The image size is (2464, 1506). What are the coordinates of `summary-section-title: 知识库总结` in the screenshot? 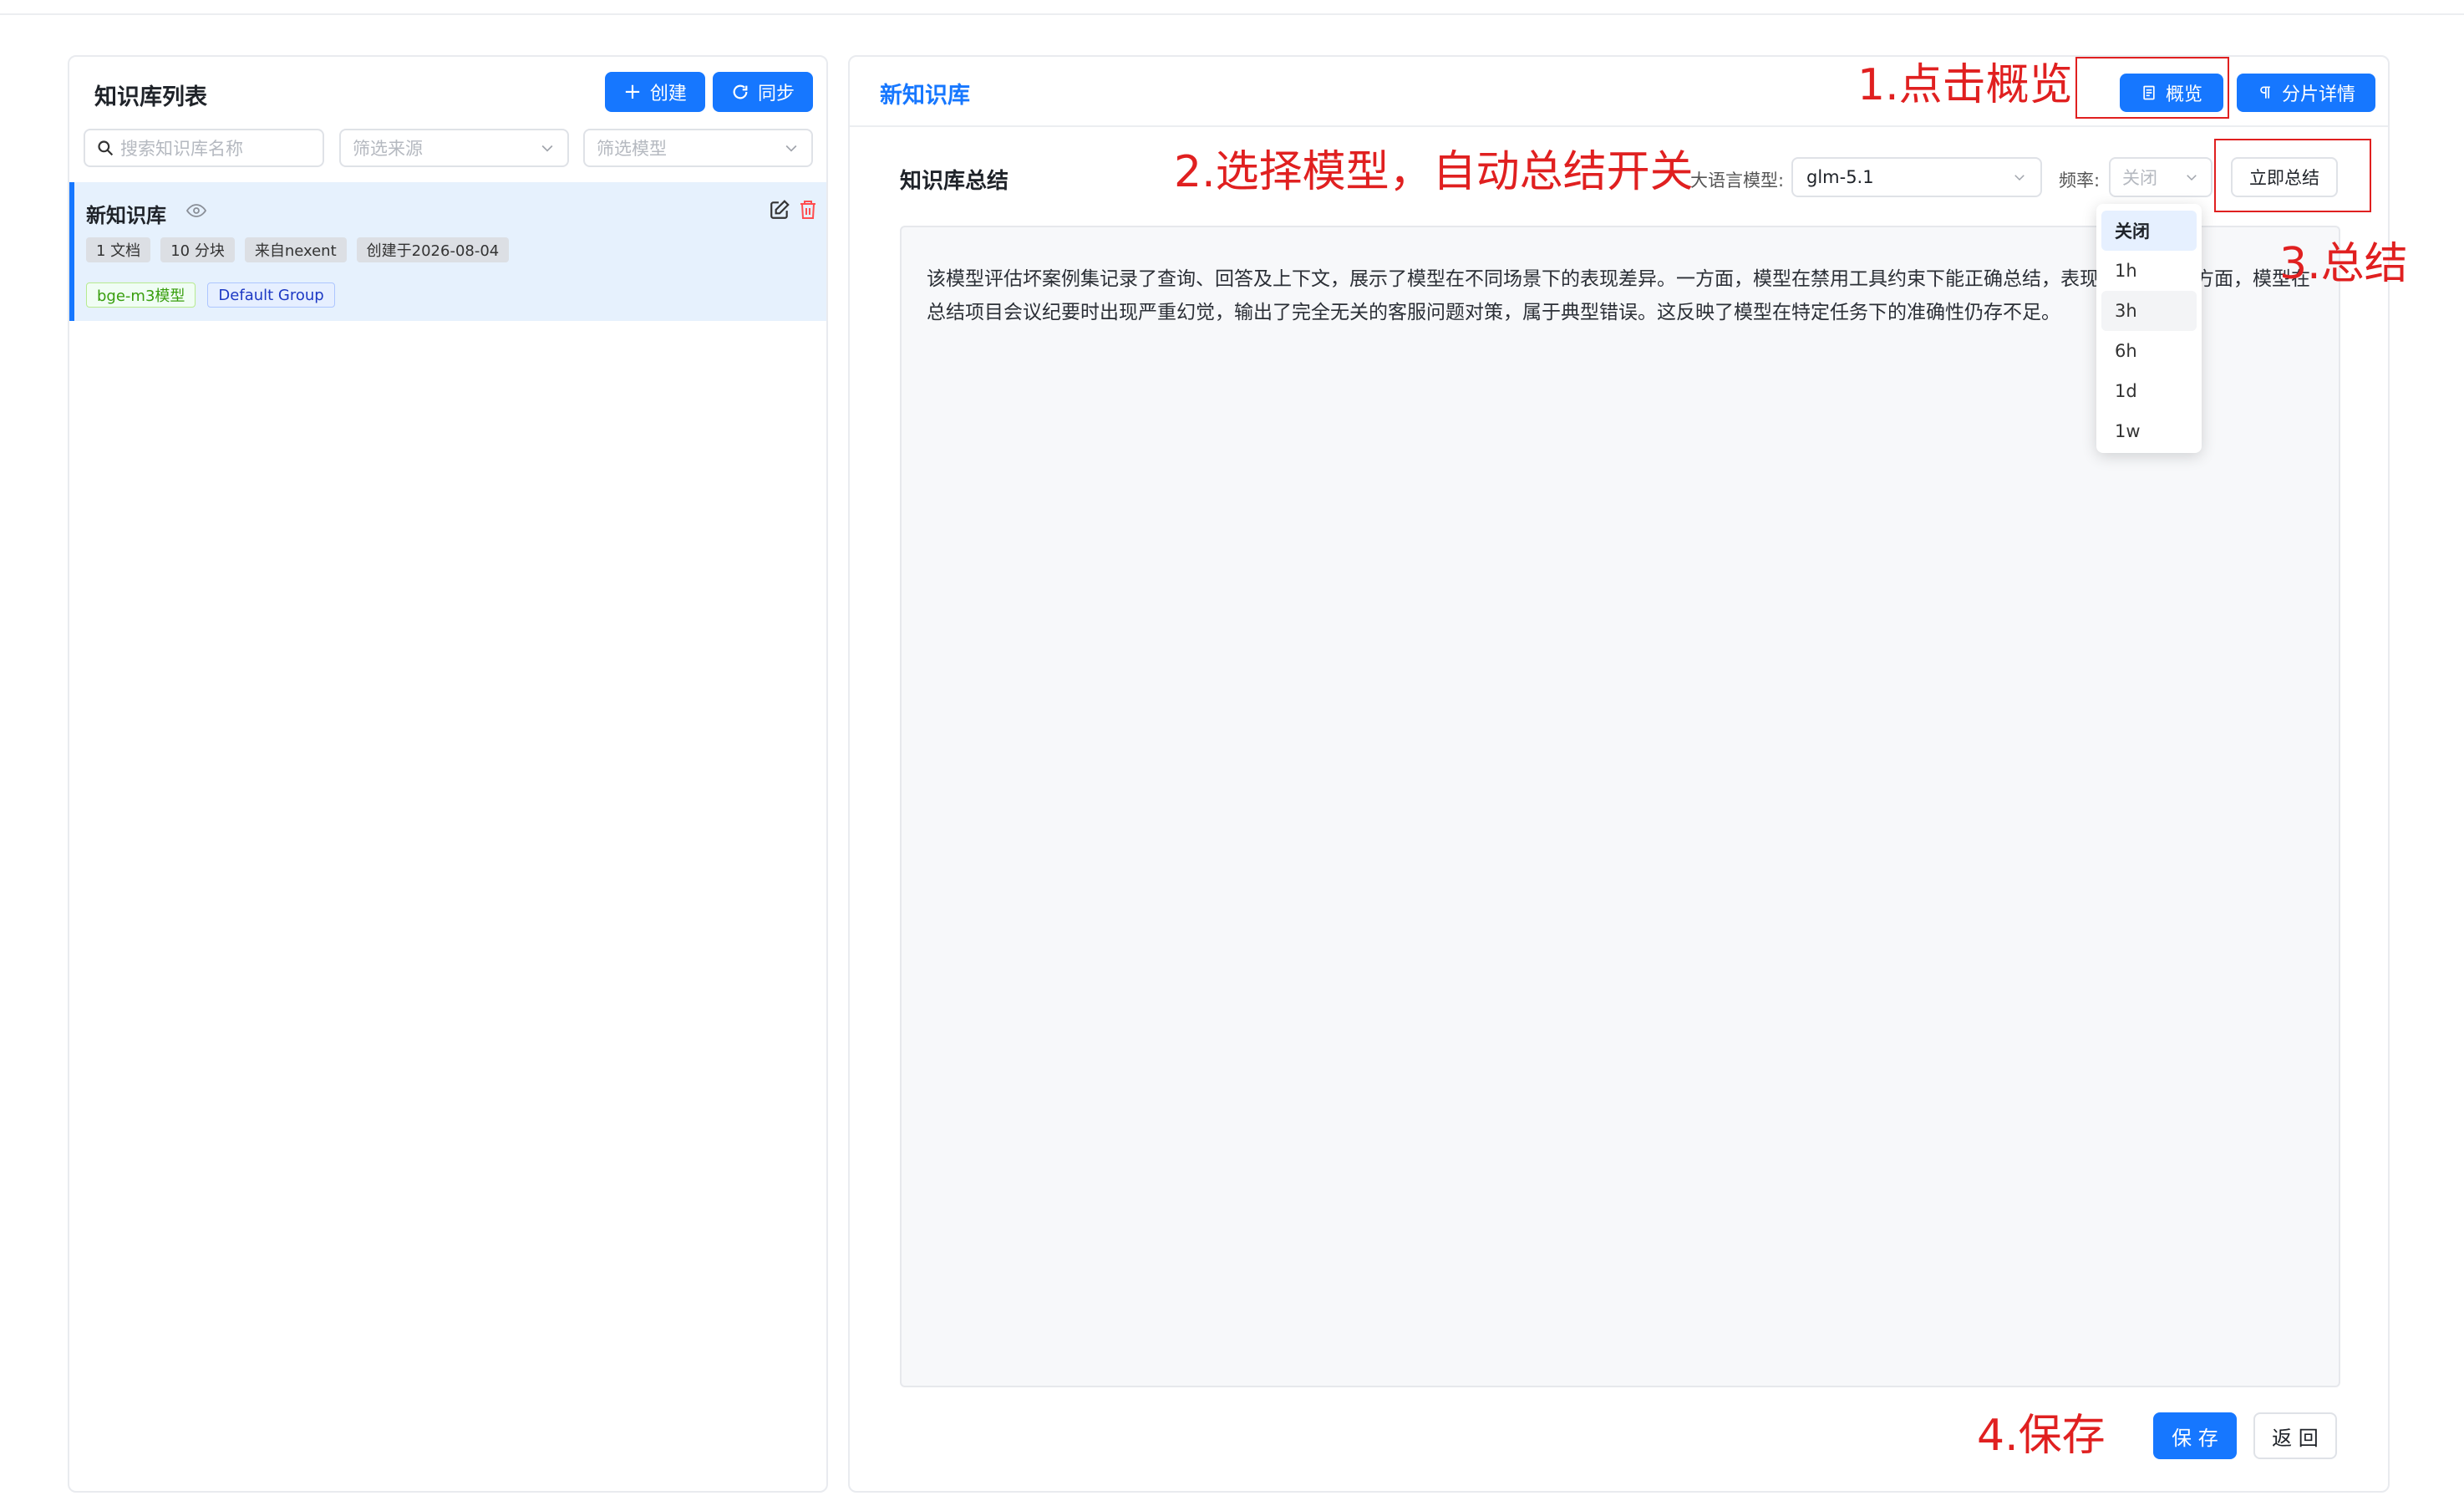 It's located at (954, 181).